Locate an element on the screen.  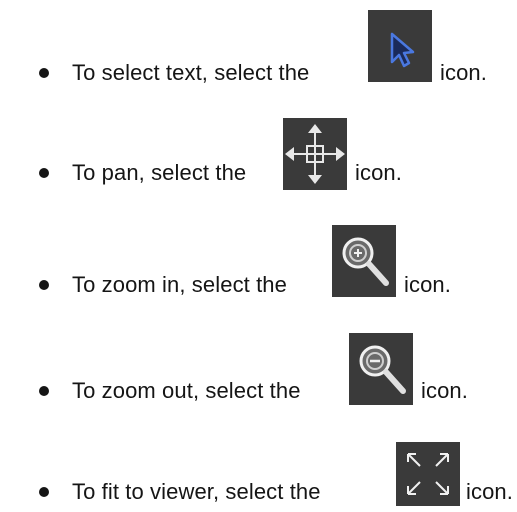
instruction-text: To fit to viewer, select the is located at coordinates (196, 491).